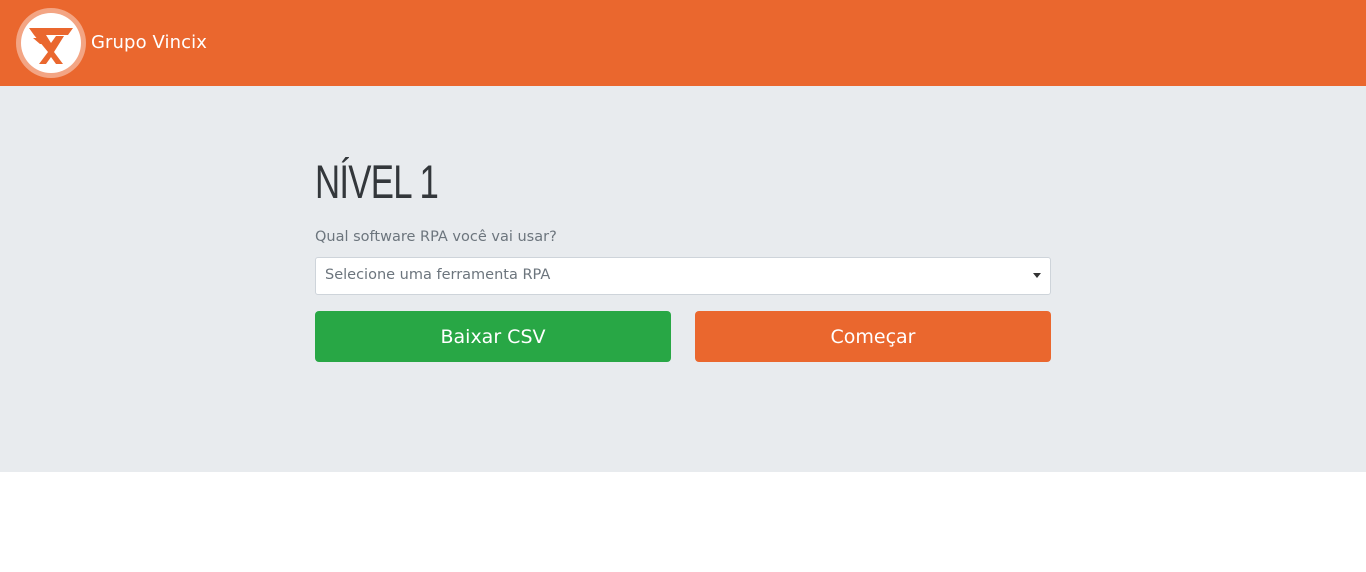 This screenshot has height=572, width=1366. I want to click on start-button: Começar, so click(873, 336).